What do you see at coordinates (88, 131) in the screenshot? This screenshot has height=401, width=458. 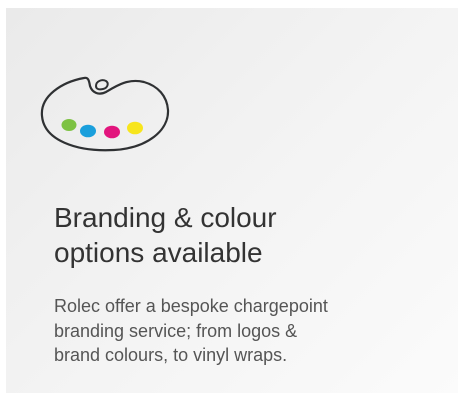 I see `paint-blue` at bounding box center [88, 131].